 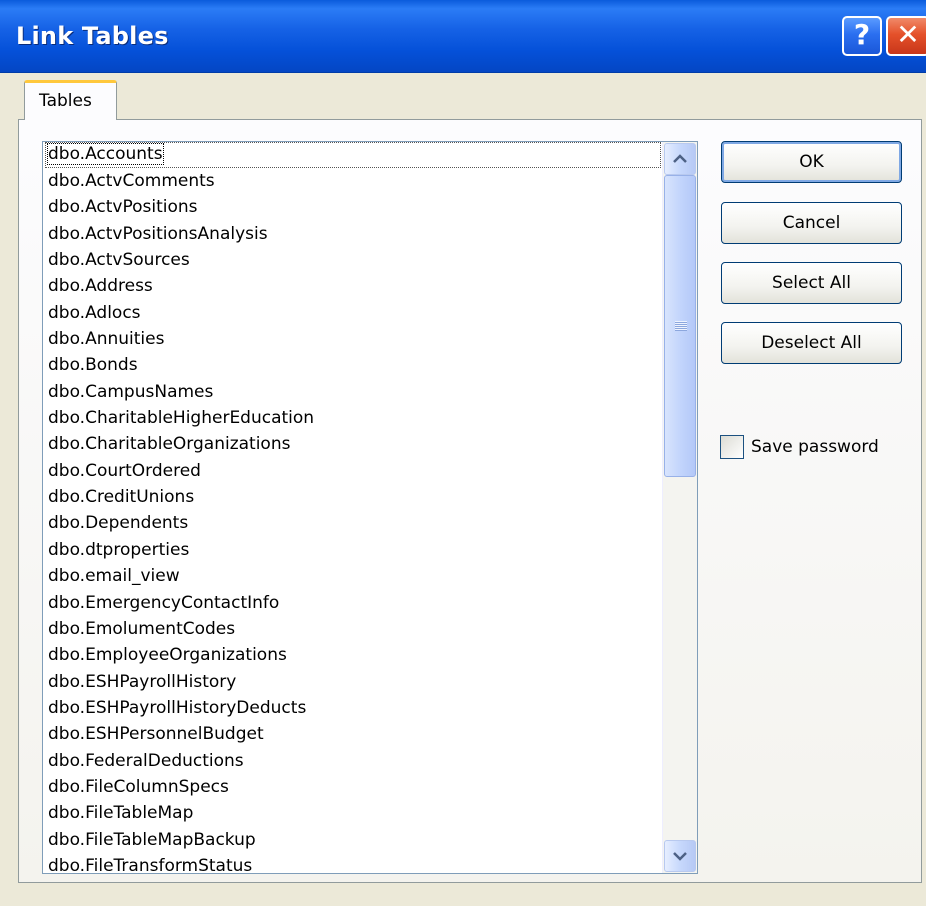 What do you see at coordinates (167, 655) in the screenshot?
I see `table-name: dbo.EmployeeOrganizations` at bounding box center [167, 655].